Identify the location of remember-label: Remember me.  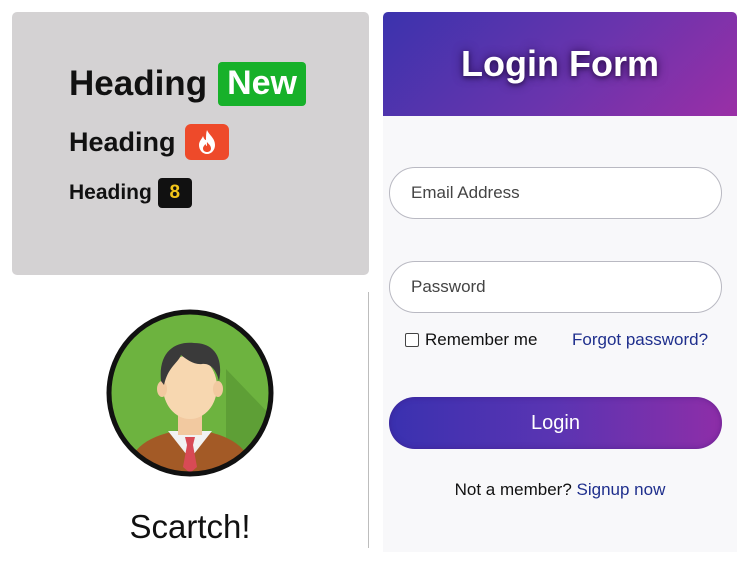
(481, 339).